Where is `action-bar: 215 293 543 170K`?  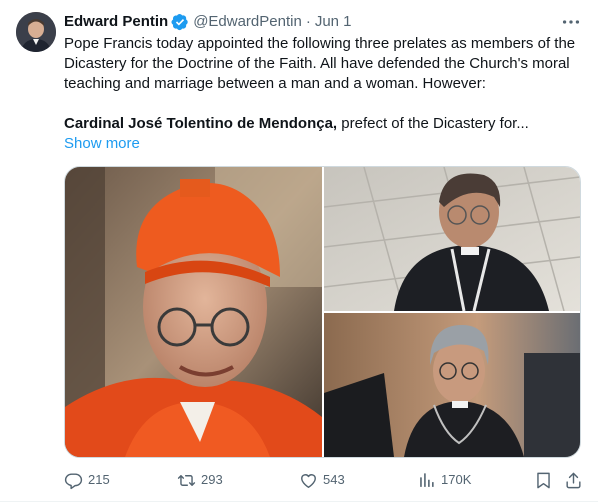
action-bar: 215 293 543 170K is located at coordinates (324, 480).